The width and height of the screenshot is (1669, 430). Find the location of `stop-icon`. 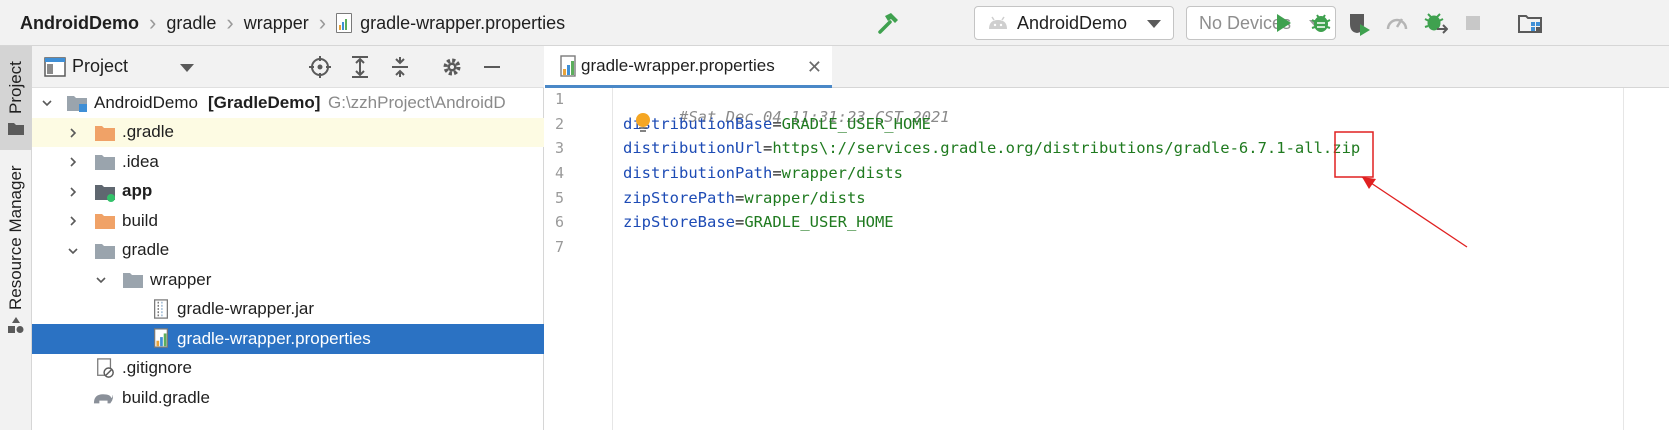

stop-icon is located at coordinates (1473, 23).